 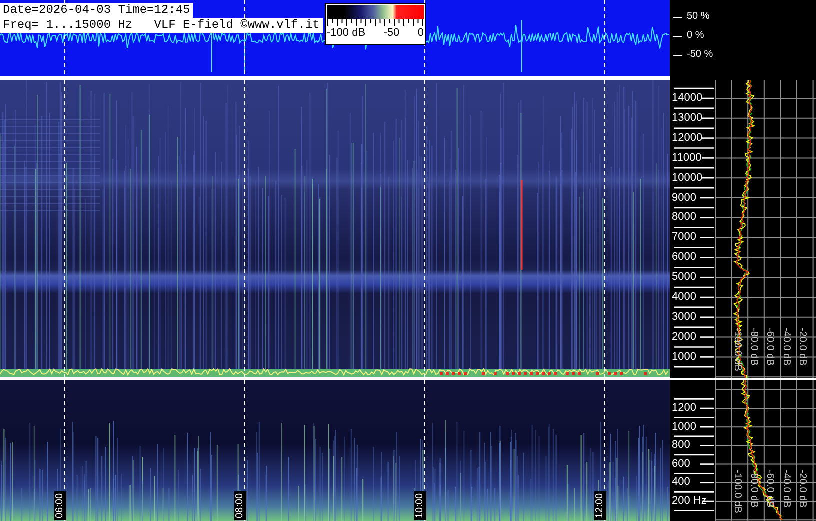 What do you see at coordinates (684, 297) in the screenshot?
I see `frequency-label: 4000` at bounding box center [684, 297].